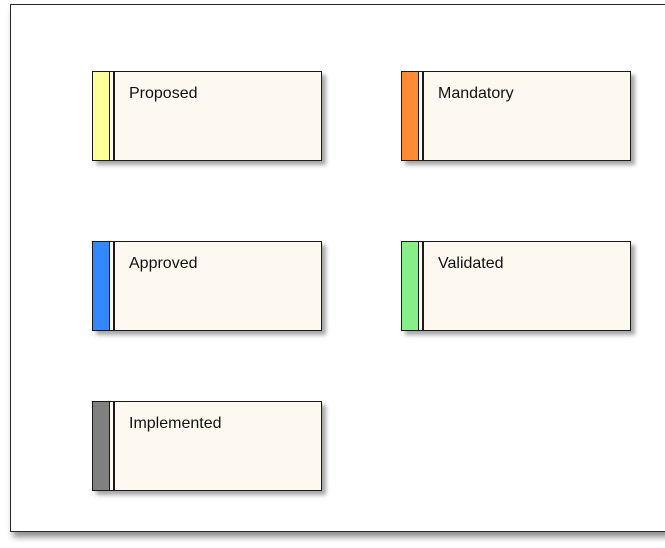 This screenshot has width=665, height=548. What do you see at coordinates (516, 116) in the screenshot?
I see `requirement-mandatory: Mandatory` at bounding box center [516, 116].